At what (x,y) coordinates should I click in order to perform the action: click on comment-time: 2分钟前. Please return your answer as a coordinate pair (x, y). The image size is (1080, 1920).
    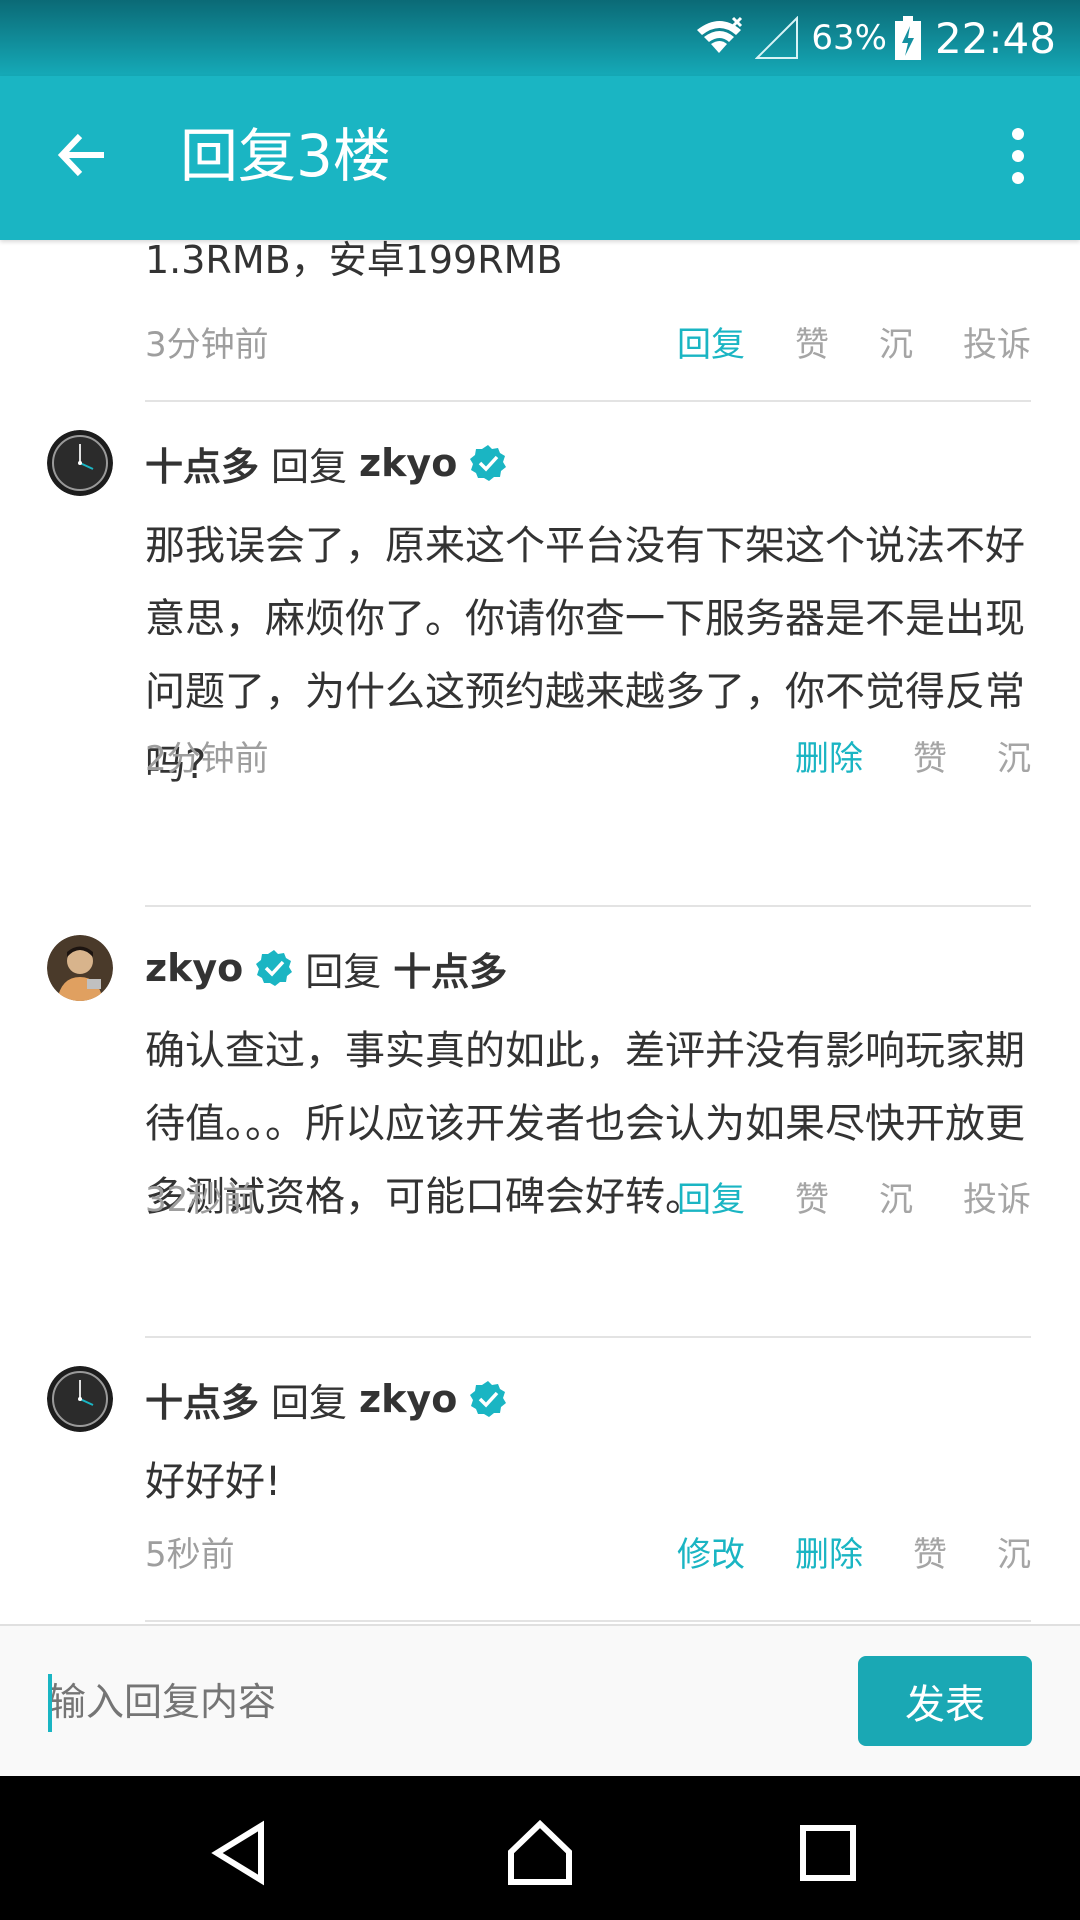
    Looking at the image, I should click on (207, 758).